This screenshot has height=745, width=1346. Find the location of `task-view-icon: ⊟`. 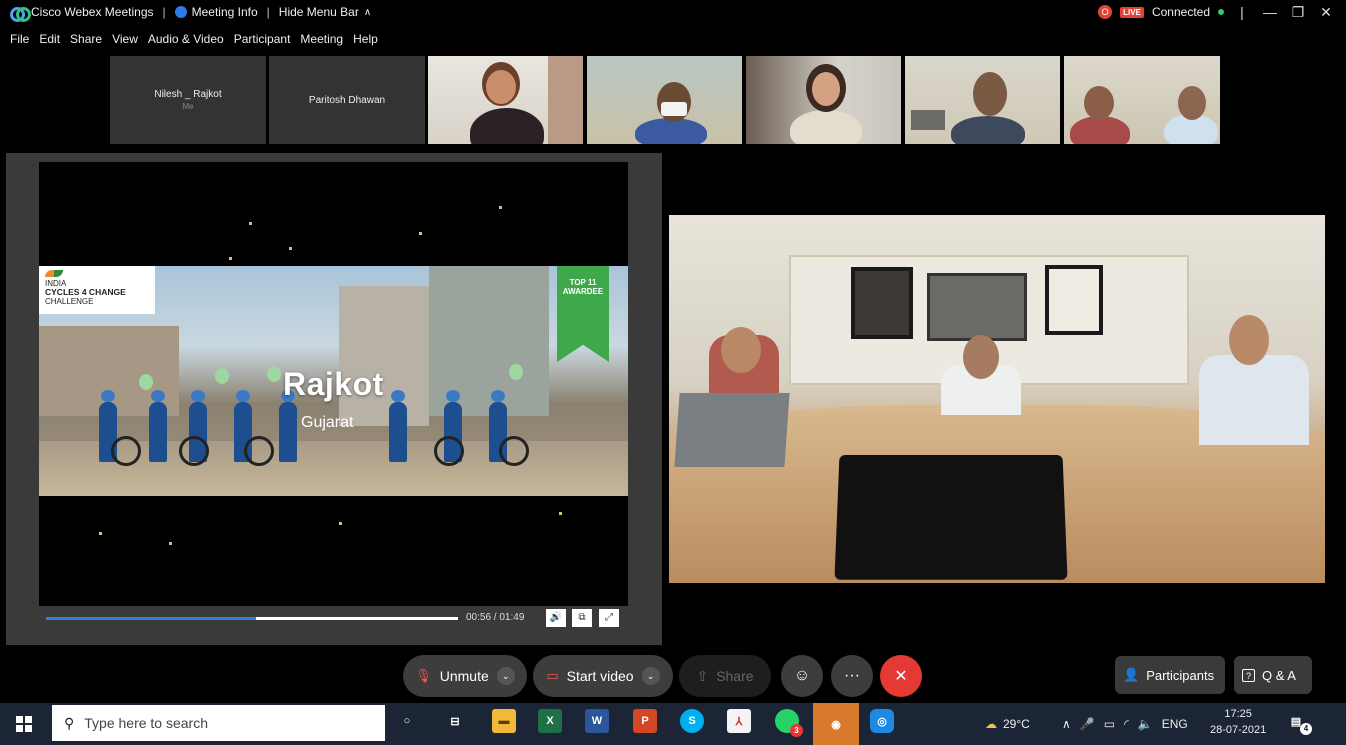

task-view-icon: ⊟ is located at coordinates (455, 721).